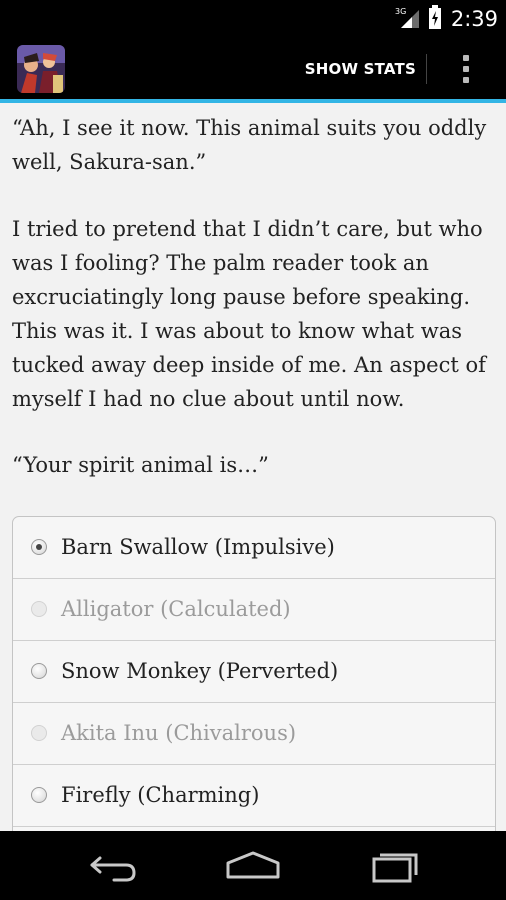 This screenshot has width=506, height=900. I want to click on status-icons: 3G 2:39, so click(446, 18).